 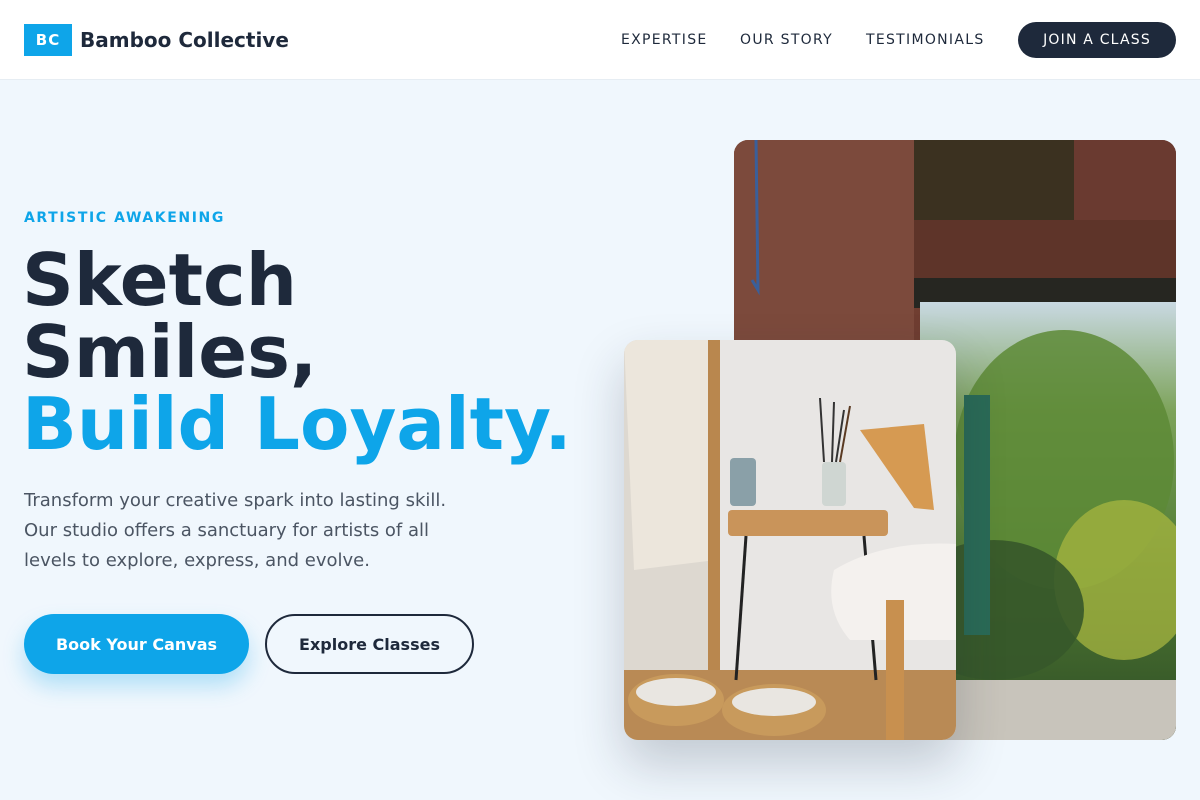 I want to click on explore-classes-button: Explore Classes, so click(x=369, y=644).